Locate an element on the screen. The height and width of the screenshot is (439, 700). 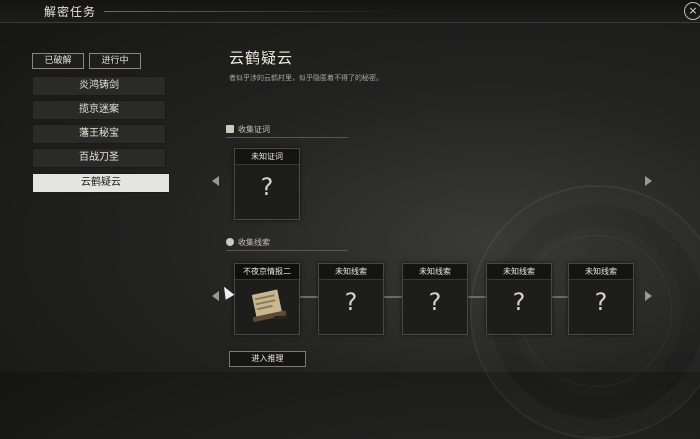
clue-section-text: 收集线索 is located at coordinates (254, 242).